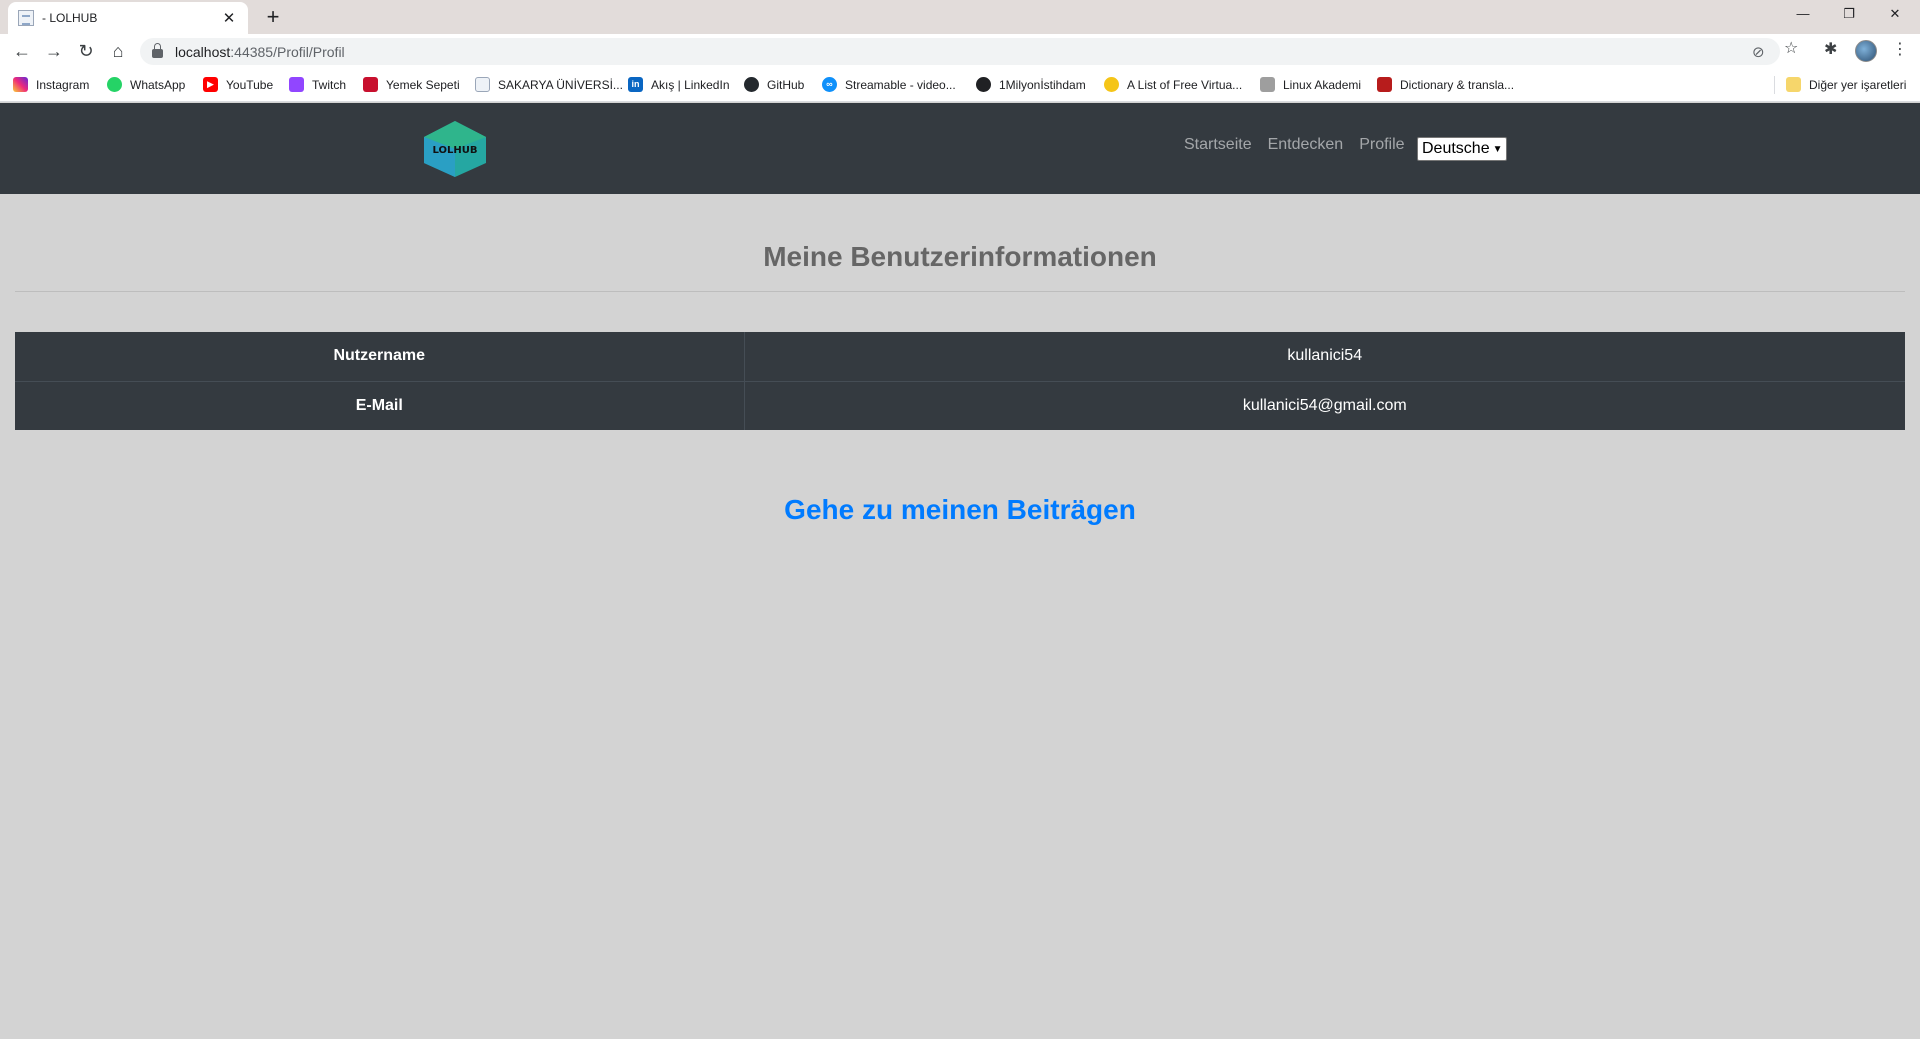 The height and width of the screenshot is (1039, 1920). Describe the element at coordinates (54, 51) in the screenshot. I see `forward-button: →` at that location.